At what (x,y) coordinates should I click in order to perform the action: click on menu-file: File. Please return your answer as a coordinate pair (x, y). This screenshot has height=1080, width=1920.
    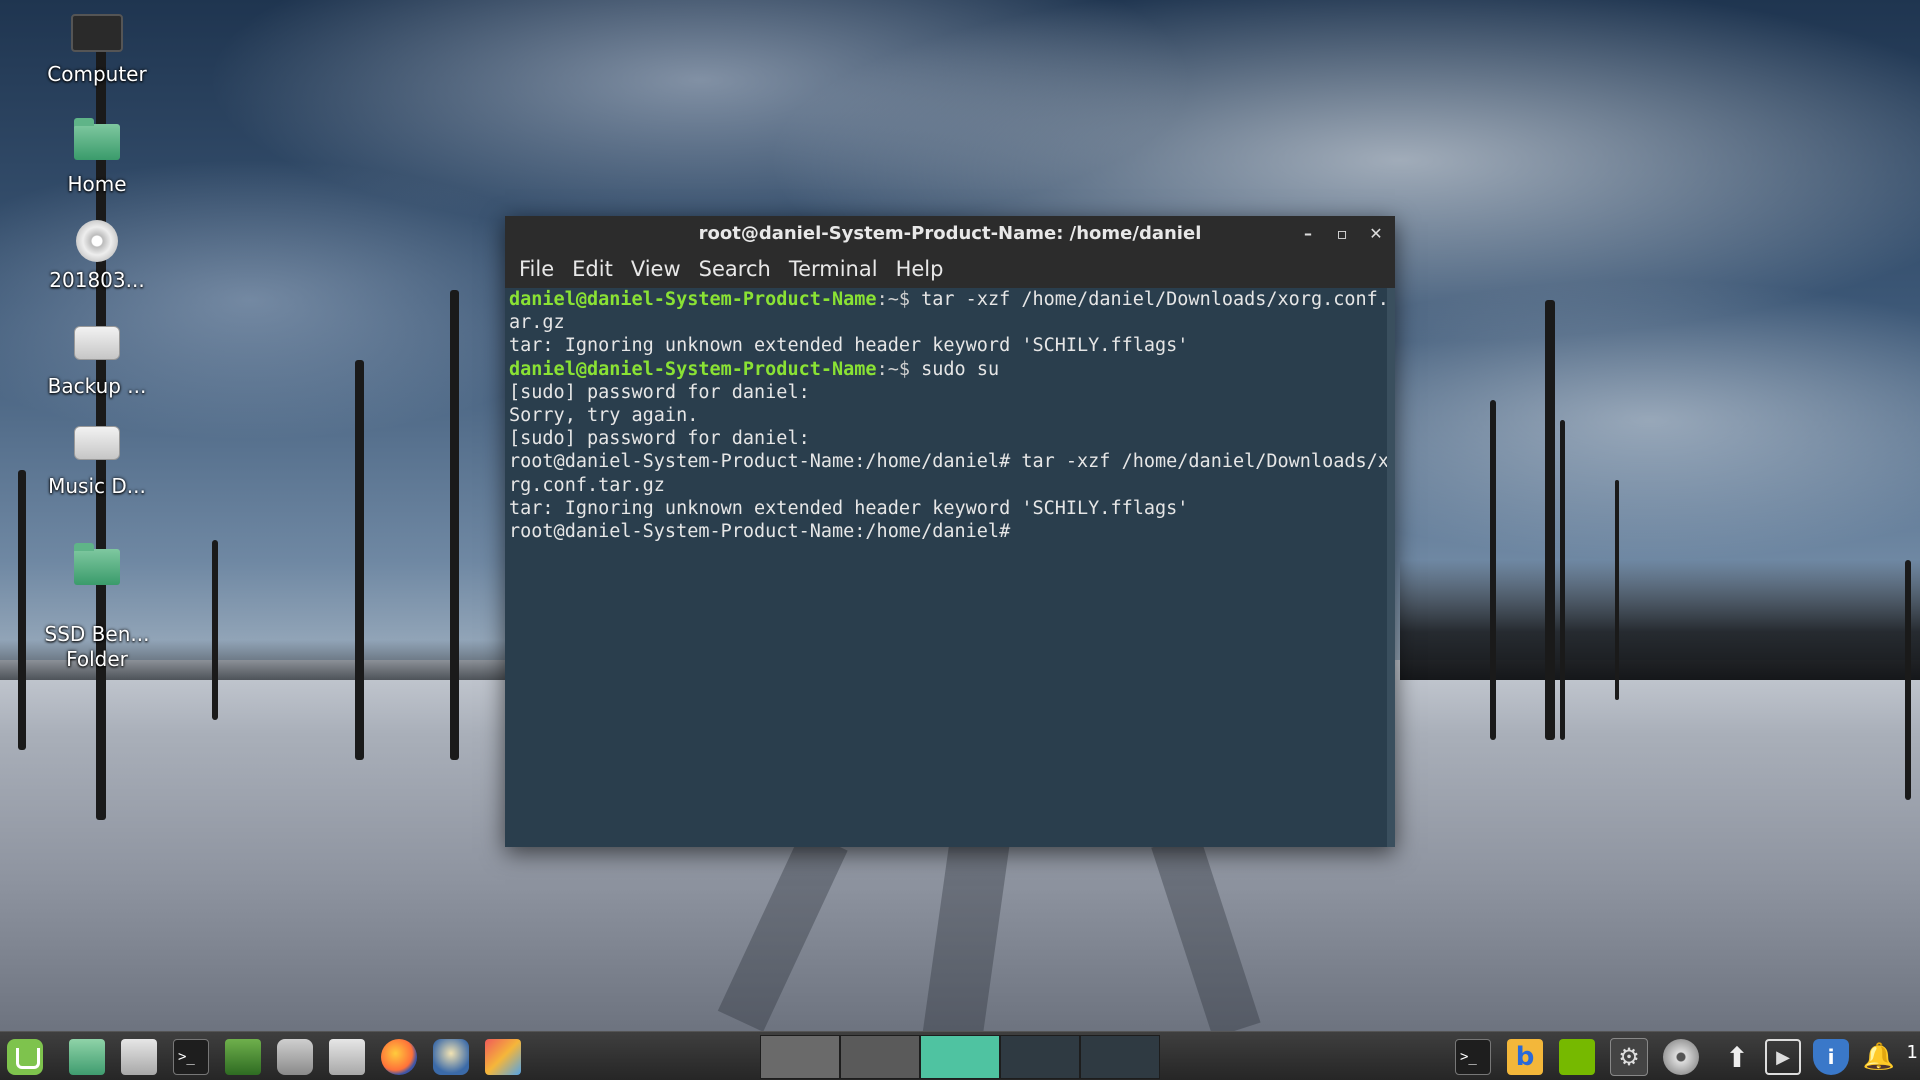
    Looking at the image, I should click on (537, 269).